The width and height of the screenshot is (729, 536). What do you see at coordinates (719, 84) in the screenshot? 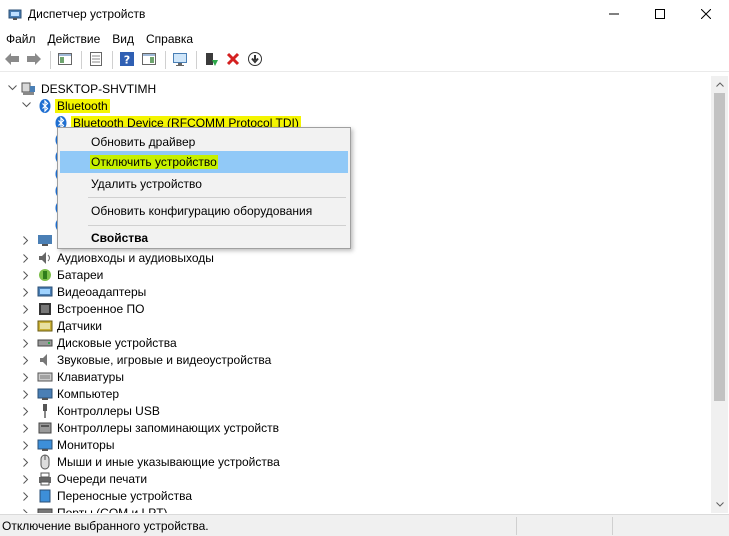
I see `scroll-up-button` at bounding box center [719, 84].